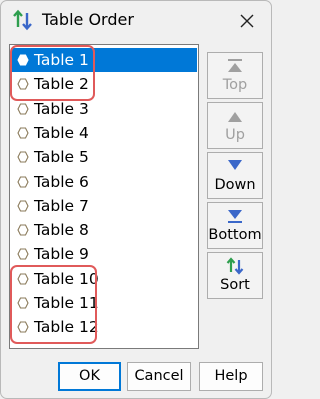 This screenshot has width=320, height=399. I want to click on list-item-label: Table 1, so click(61, 60).